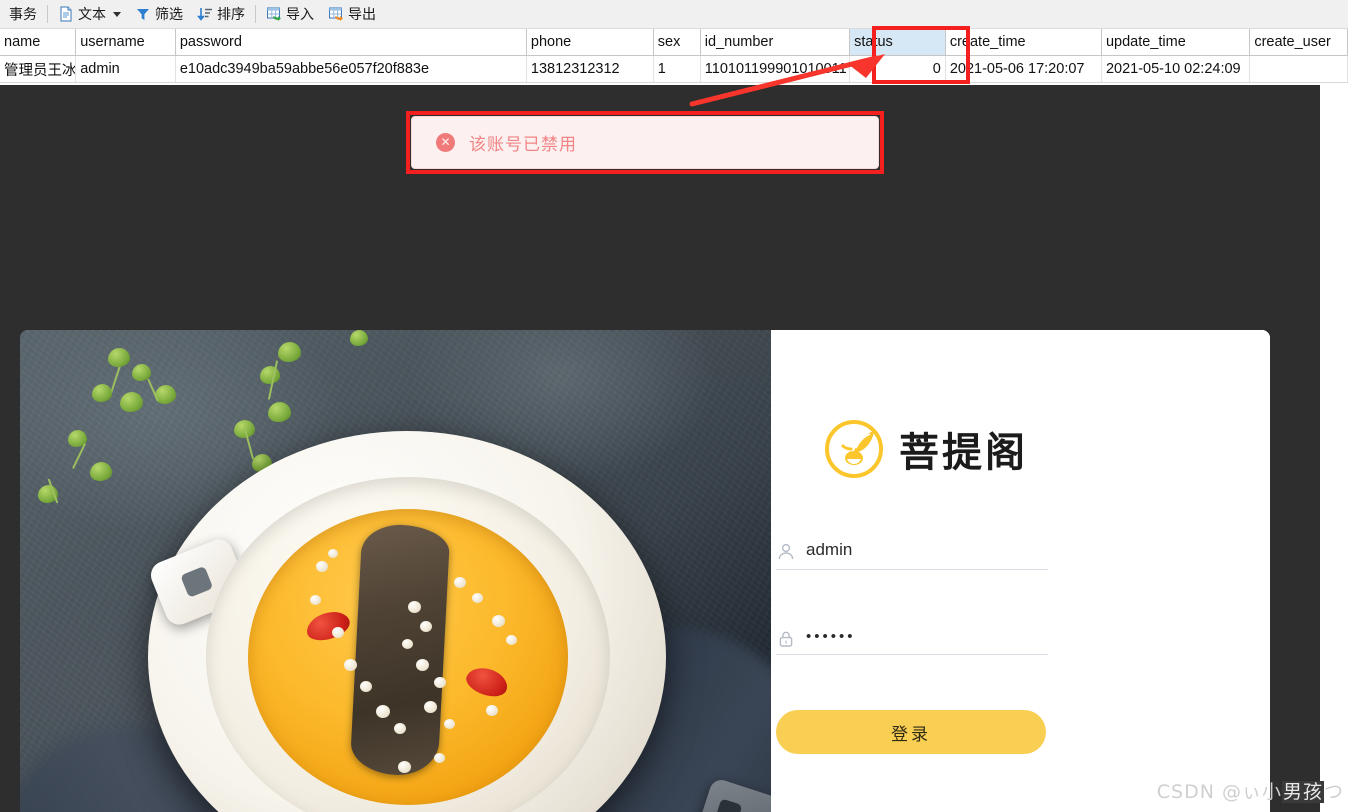  What do you see at coordinates (351, 69) in the screenshot?
I see `cell-password: e10adc3949ba59abbe56e057f20f883e` at bounding box center [351, 69].